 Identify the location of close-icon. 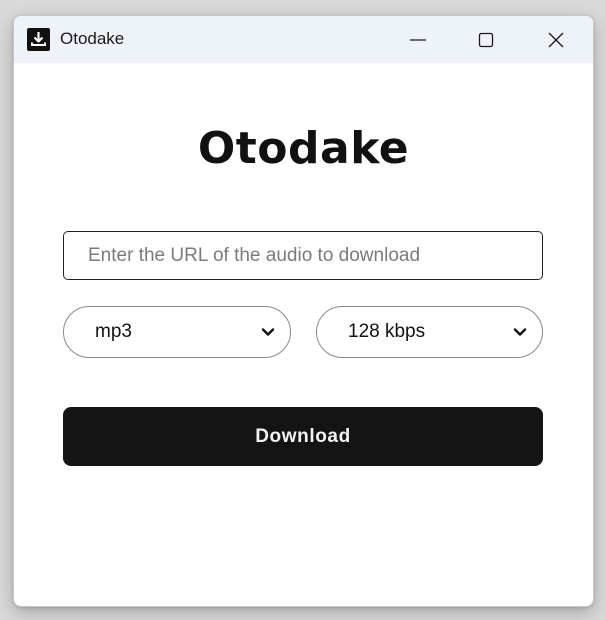
(556, 39).